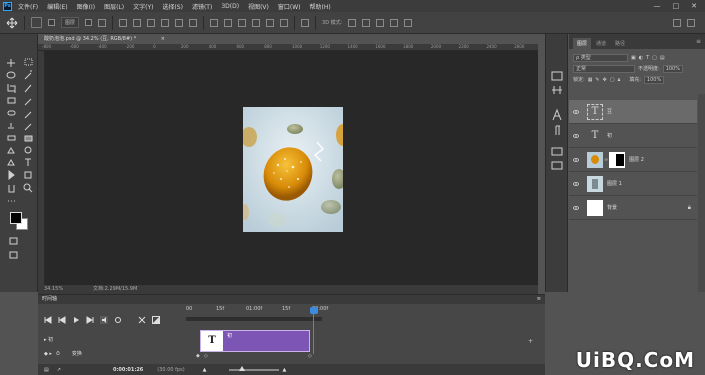 The height and width of the screenshot is (375, 705). Describe the element at coordinates (289, 6) in the screenshot. I see `menu-window: 窗口(W)` at that location.